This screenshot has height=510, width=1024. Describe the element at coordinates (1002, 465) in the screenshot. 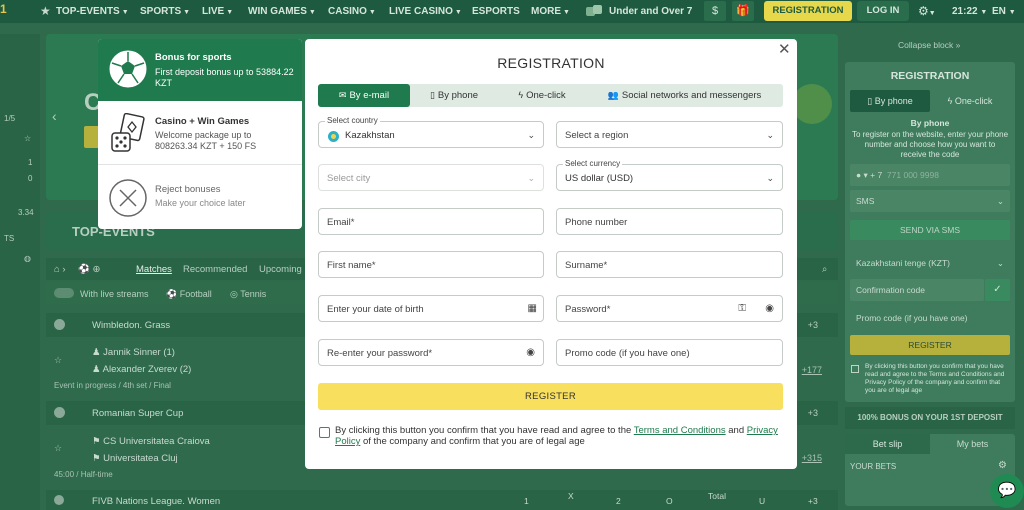

I see `settings-gear-icon: ⚙` at that location.